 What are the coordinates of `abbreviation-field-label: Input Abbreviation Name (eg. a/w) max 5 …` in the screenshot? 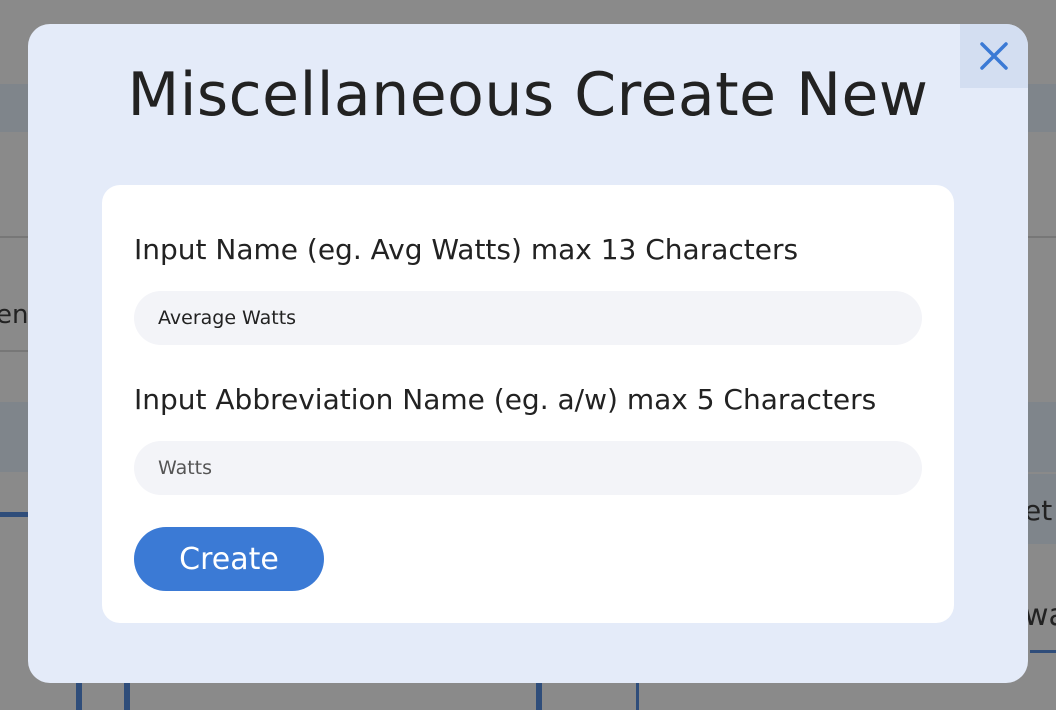 It's located at (505, 399).